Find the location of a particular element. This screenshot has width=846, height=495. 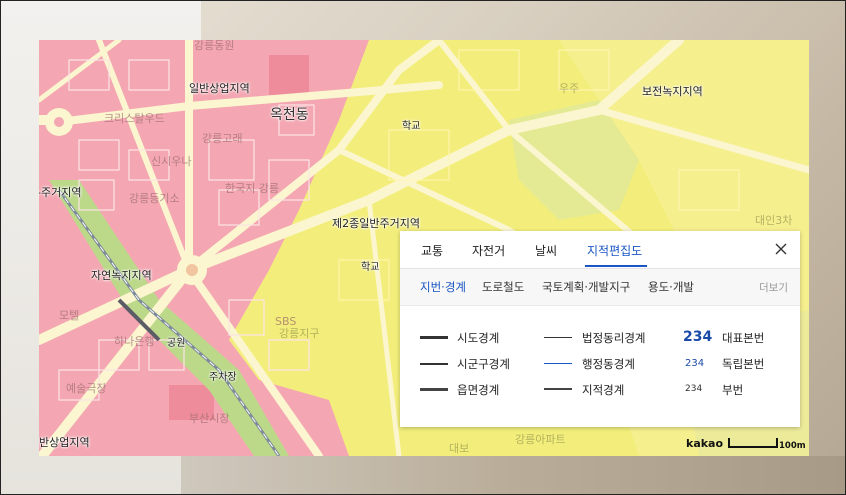

zone-label-commercial-bottom: 반상업지역 is located at coordinates (64, 442).